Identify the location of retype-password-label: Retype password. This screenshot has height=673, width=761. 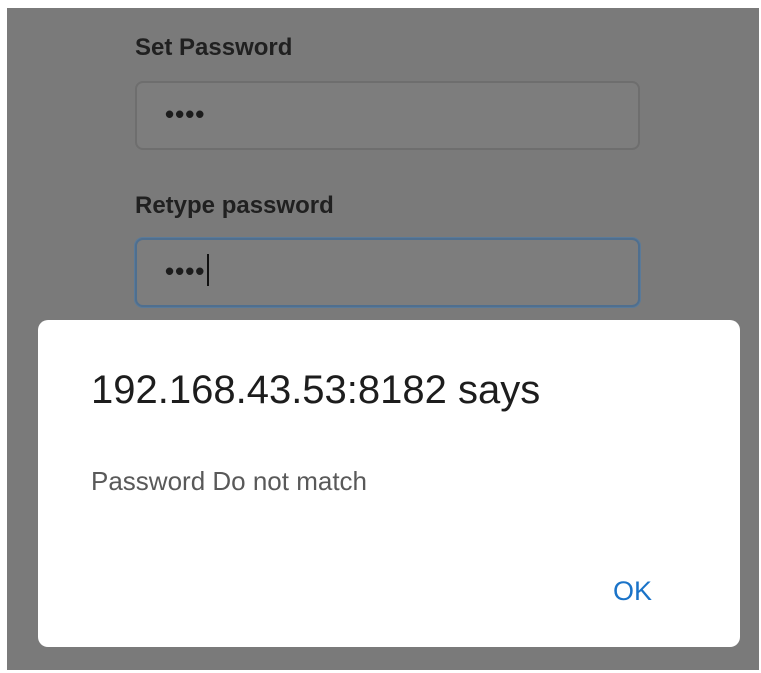
(234, 205).